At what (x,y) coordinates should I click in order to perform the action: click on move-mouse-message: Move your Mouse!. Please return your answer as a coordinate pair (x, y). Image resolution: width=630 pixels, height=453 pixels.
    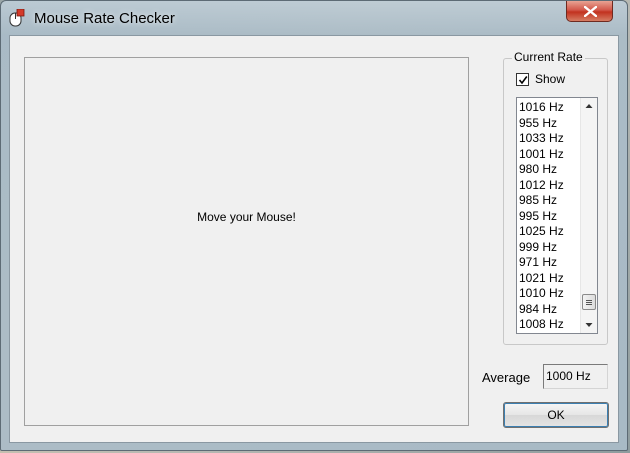
    Looking at the image, I should click on (246, 217).